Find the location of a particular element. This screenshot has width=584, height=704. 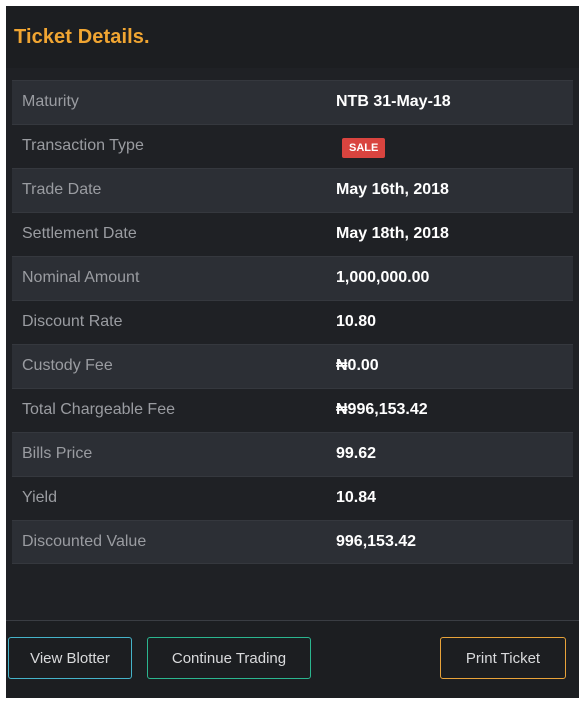

detail-value: 10.80 is located at coordinates (356, 321).